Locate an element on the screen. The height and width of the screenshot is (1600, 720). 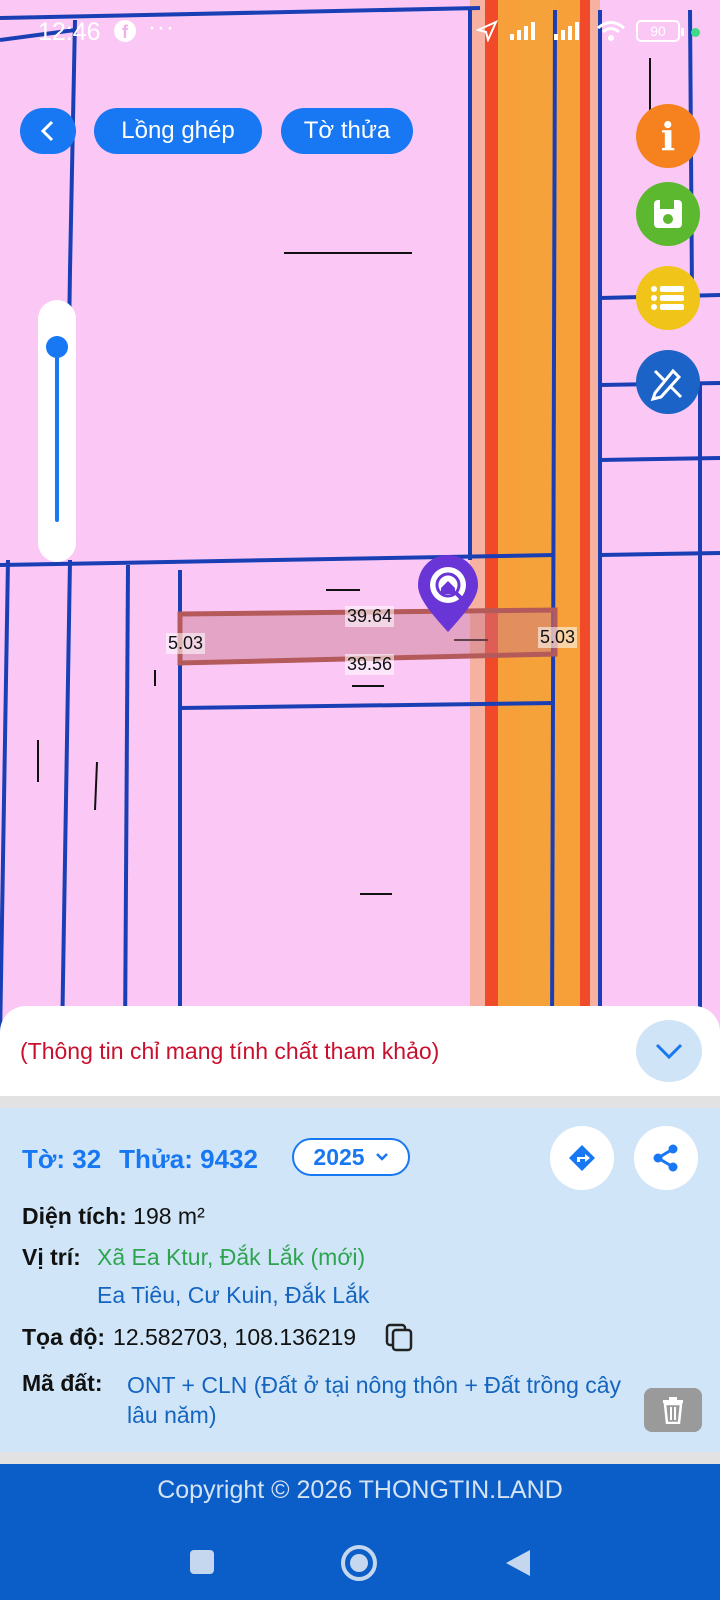
location-old: Ea Tiêu, Cư Kuin, Đắk Lắk is located at coordinates (233, 1295).